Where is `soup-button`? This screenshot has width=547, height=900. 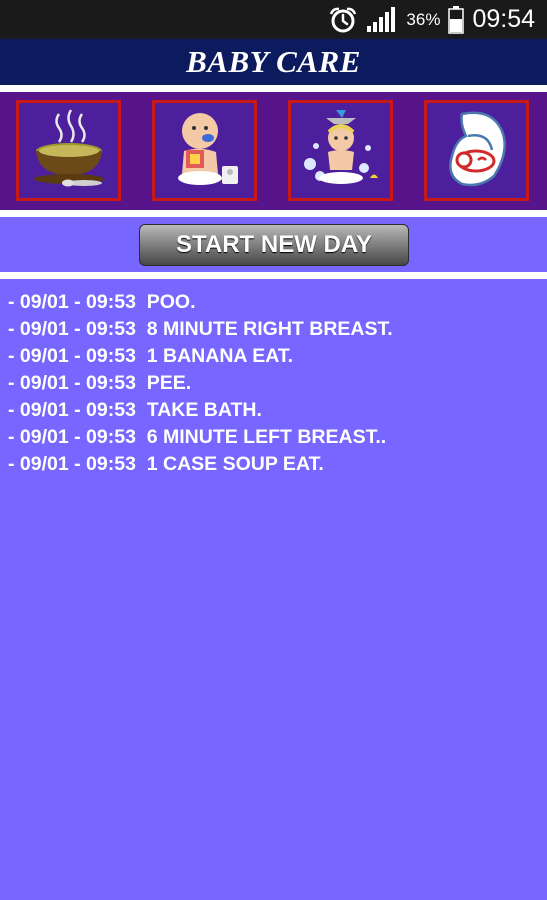
soup-button is located at coordinates (68, 150).